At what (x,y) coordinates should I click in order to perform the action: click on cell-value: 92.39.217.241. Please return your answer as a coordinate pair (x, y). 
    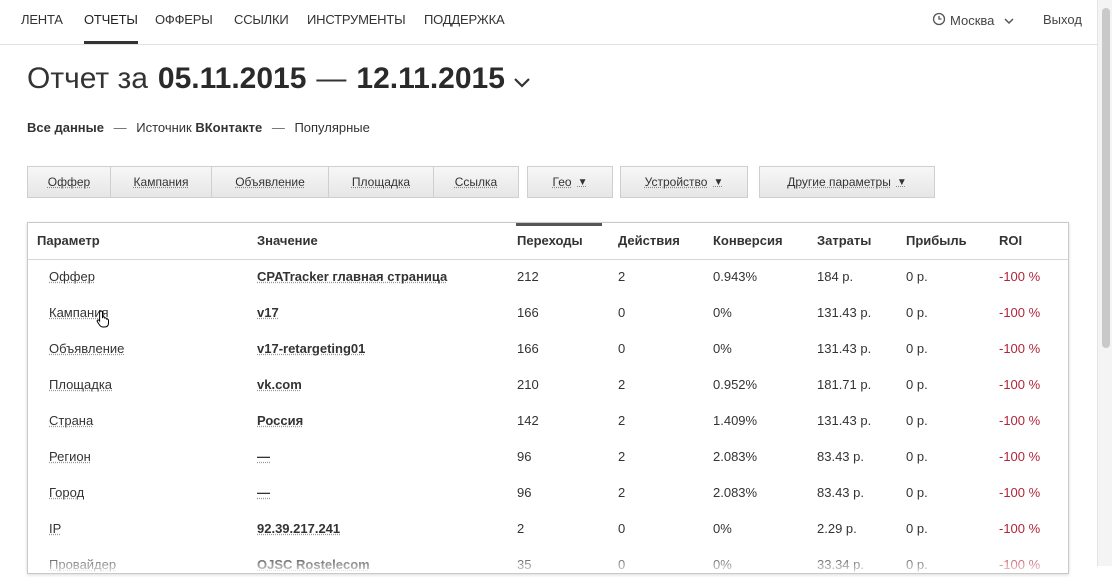
    Looking at the image, I should click on (298, 528).